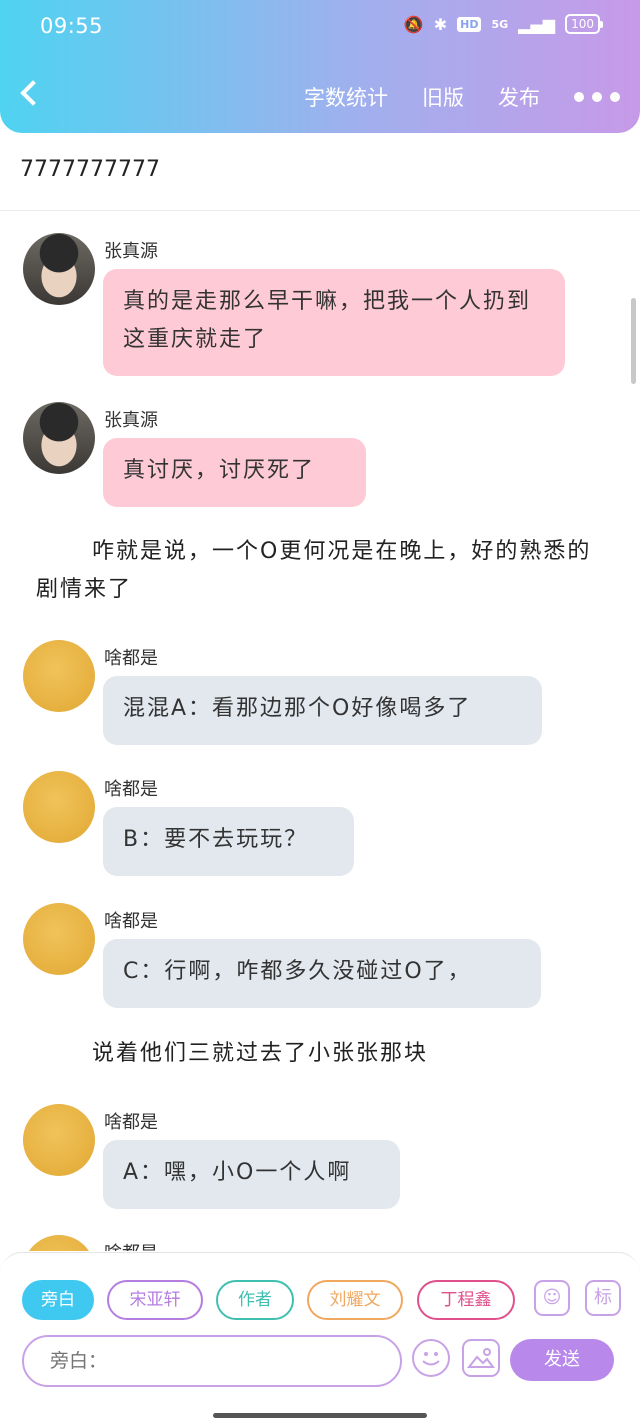  What do you see at coordinates (320, 1322) in the screenshot?
I see `composer-panel: 旁白 宋亚轩 作者 刘耀文 丁程鑫 ☺ 标 发送` at bounding box center [320, 1322].